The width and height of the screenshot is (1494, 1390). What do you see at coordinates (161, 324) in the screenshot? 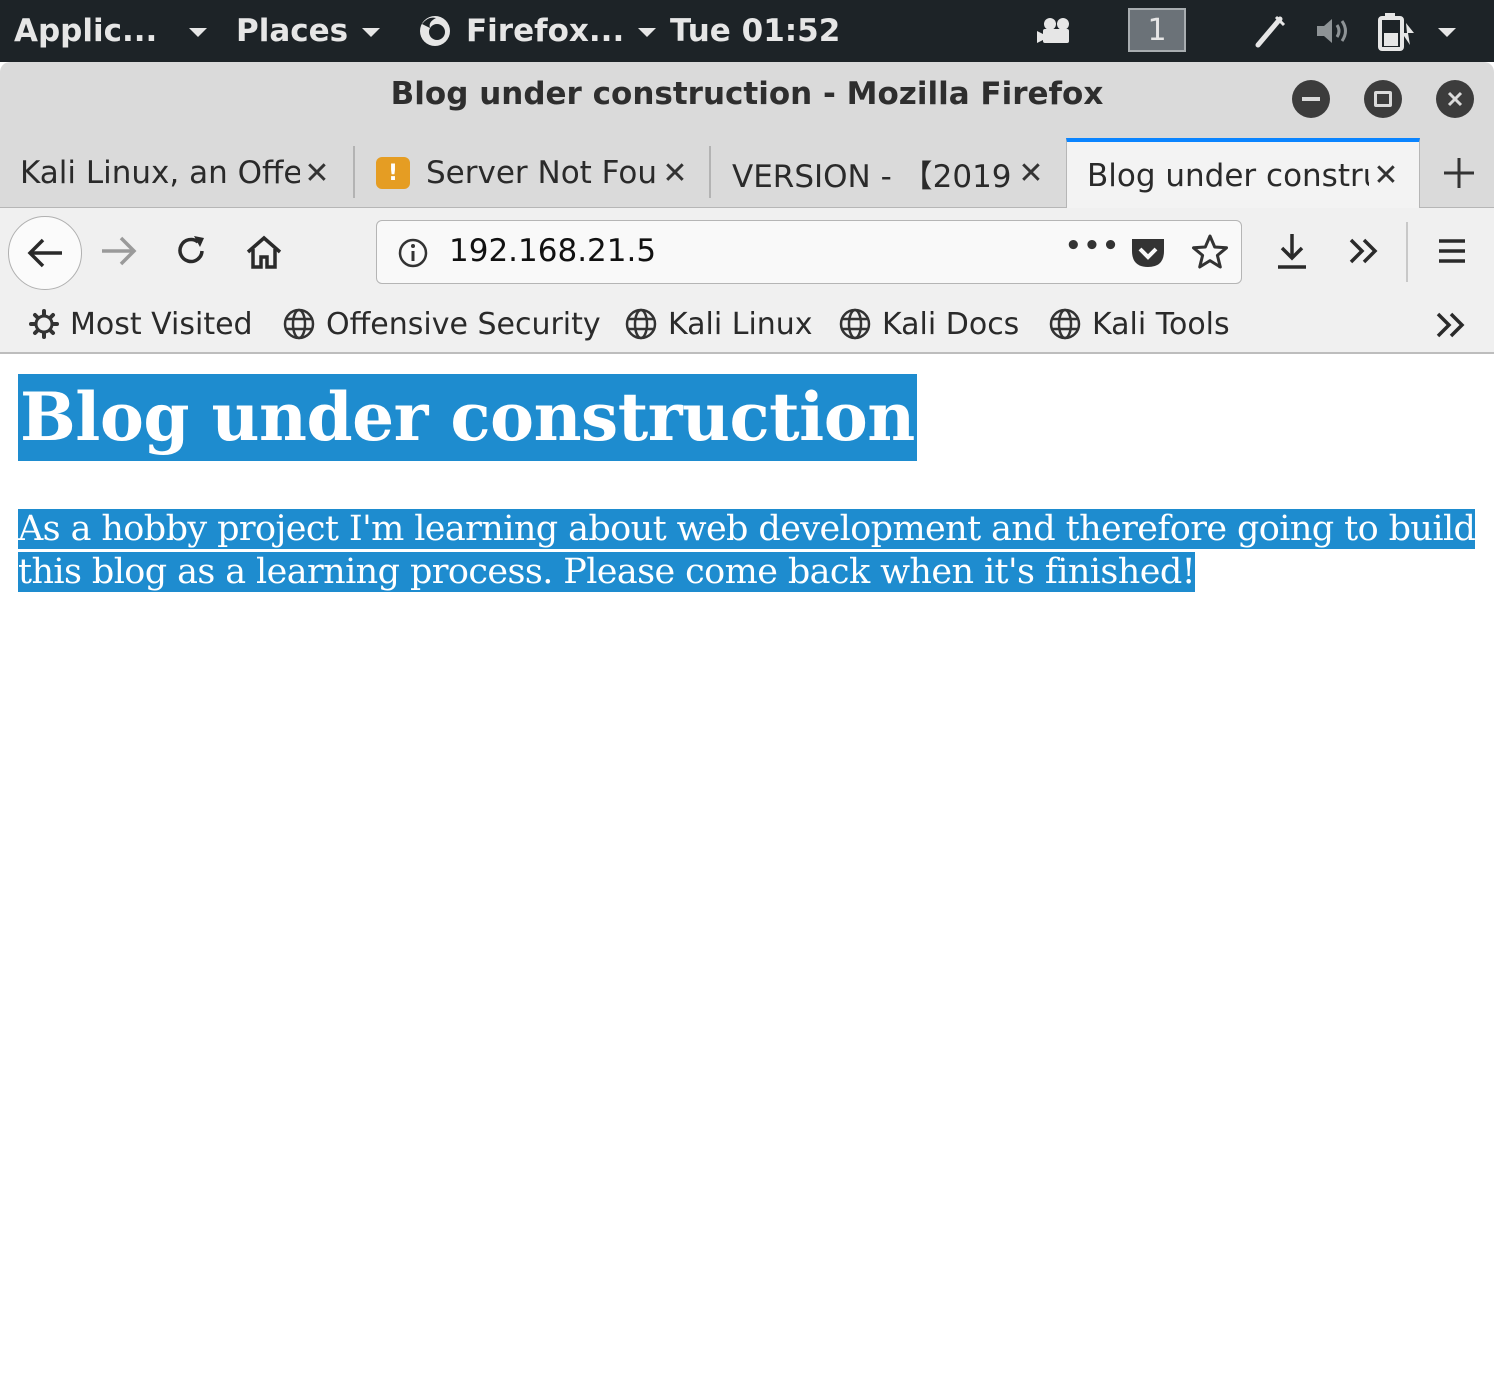
I see `bookmark-label: Most Visited` at bounding box center [161, 324].